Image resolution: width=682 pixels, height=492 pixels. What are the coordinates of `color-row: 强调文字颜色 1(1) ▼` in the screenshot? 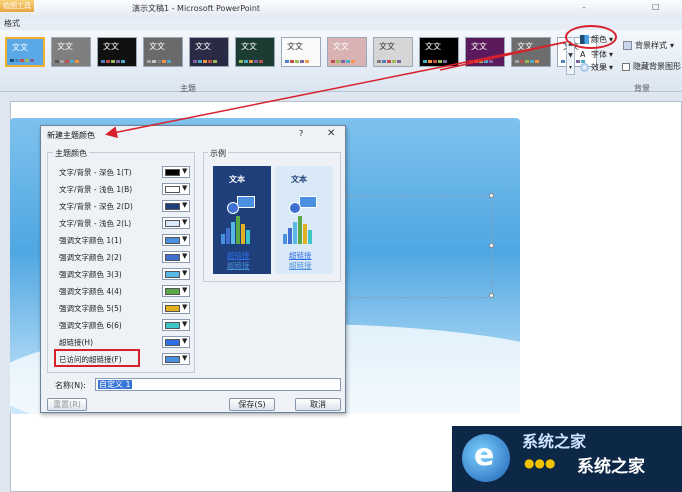 It's located at (118, 240).